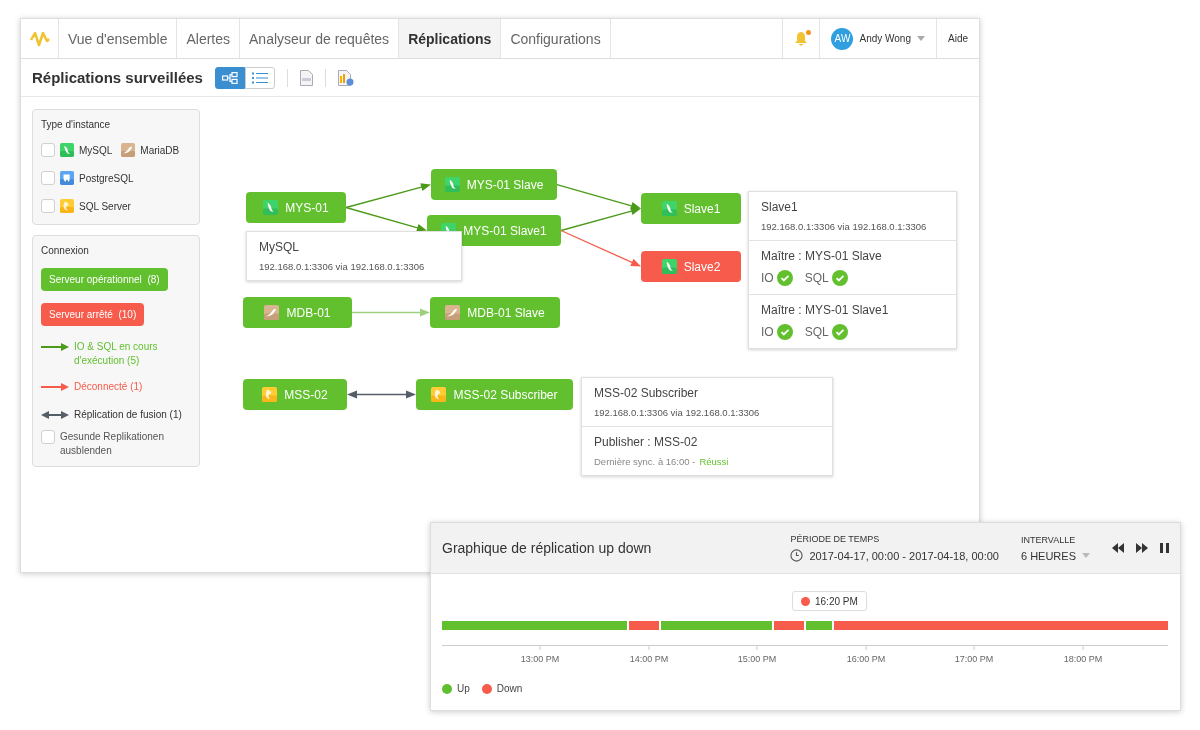 Image resolution: width=1200 pixels, height=730 pixels. What do you see at coordinates (495, 312) in the screenshot?
I see `server-node: MDB-01 Slave` at bounding box center [495, 312].